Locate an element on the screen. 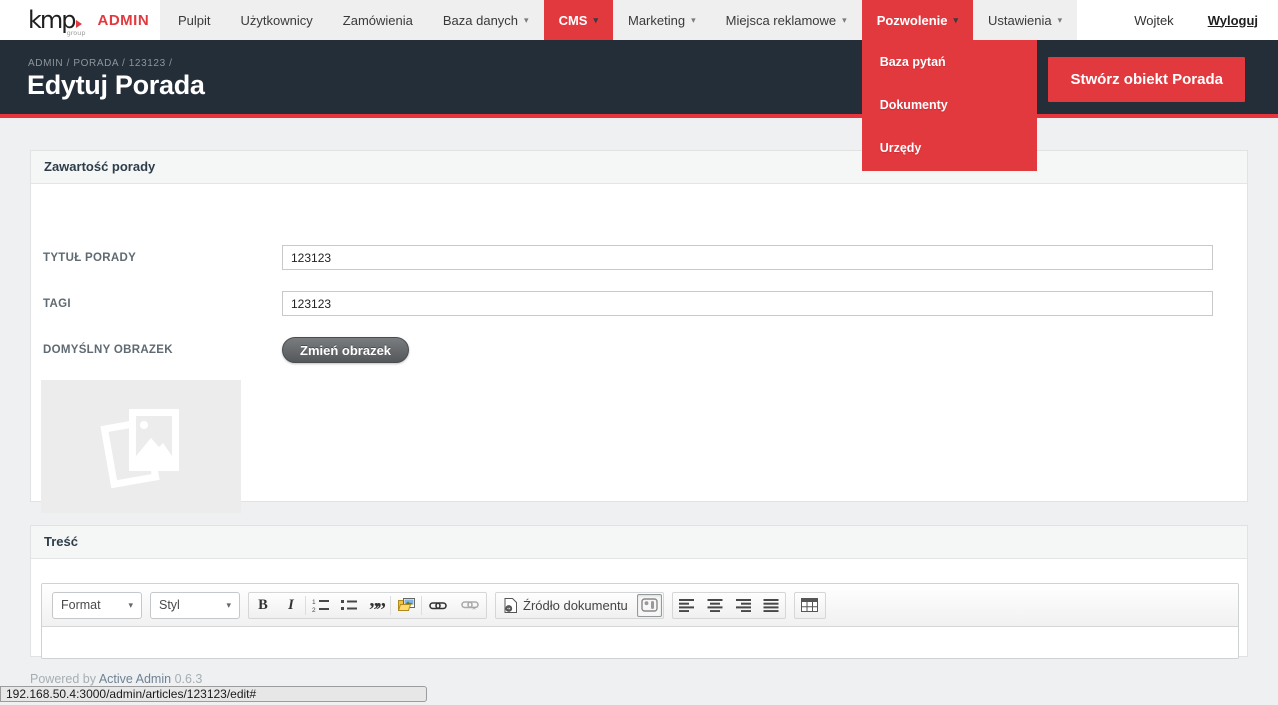 This screenshot has height=705, width=1278. link-button is located at coordinates (438, 605).